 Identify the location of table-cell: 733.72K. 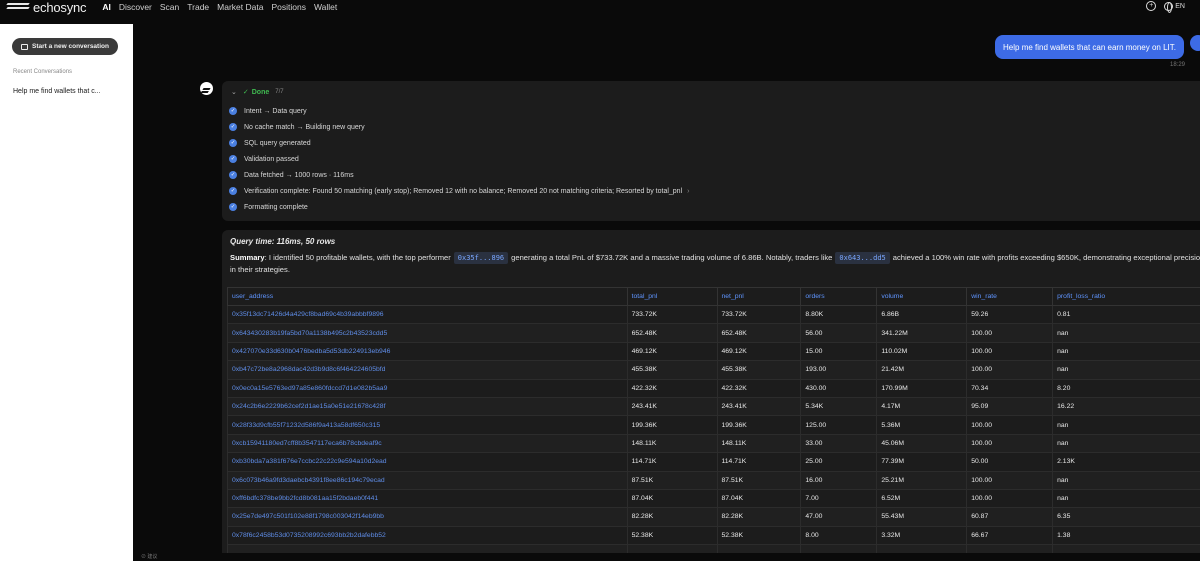
(759, 314).